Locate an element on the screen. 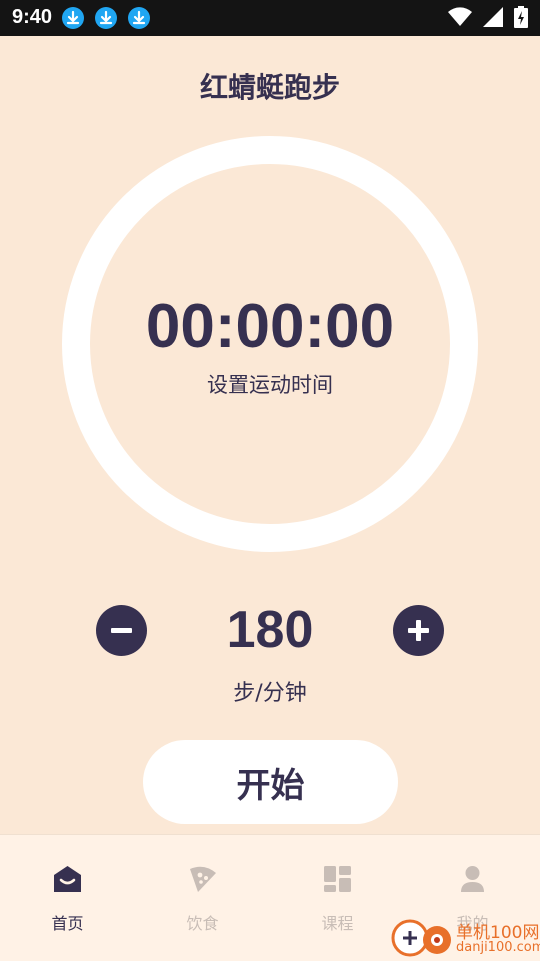  increase-cadence-button is located at coordinates (418, 630).